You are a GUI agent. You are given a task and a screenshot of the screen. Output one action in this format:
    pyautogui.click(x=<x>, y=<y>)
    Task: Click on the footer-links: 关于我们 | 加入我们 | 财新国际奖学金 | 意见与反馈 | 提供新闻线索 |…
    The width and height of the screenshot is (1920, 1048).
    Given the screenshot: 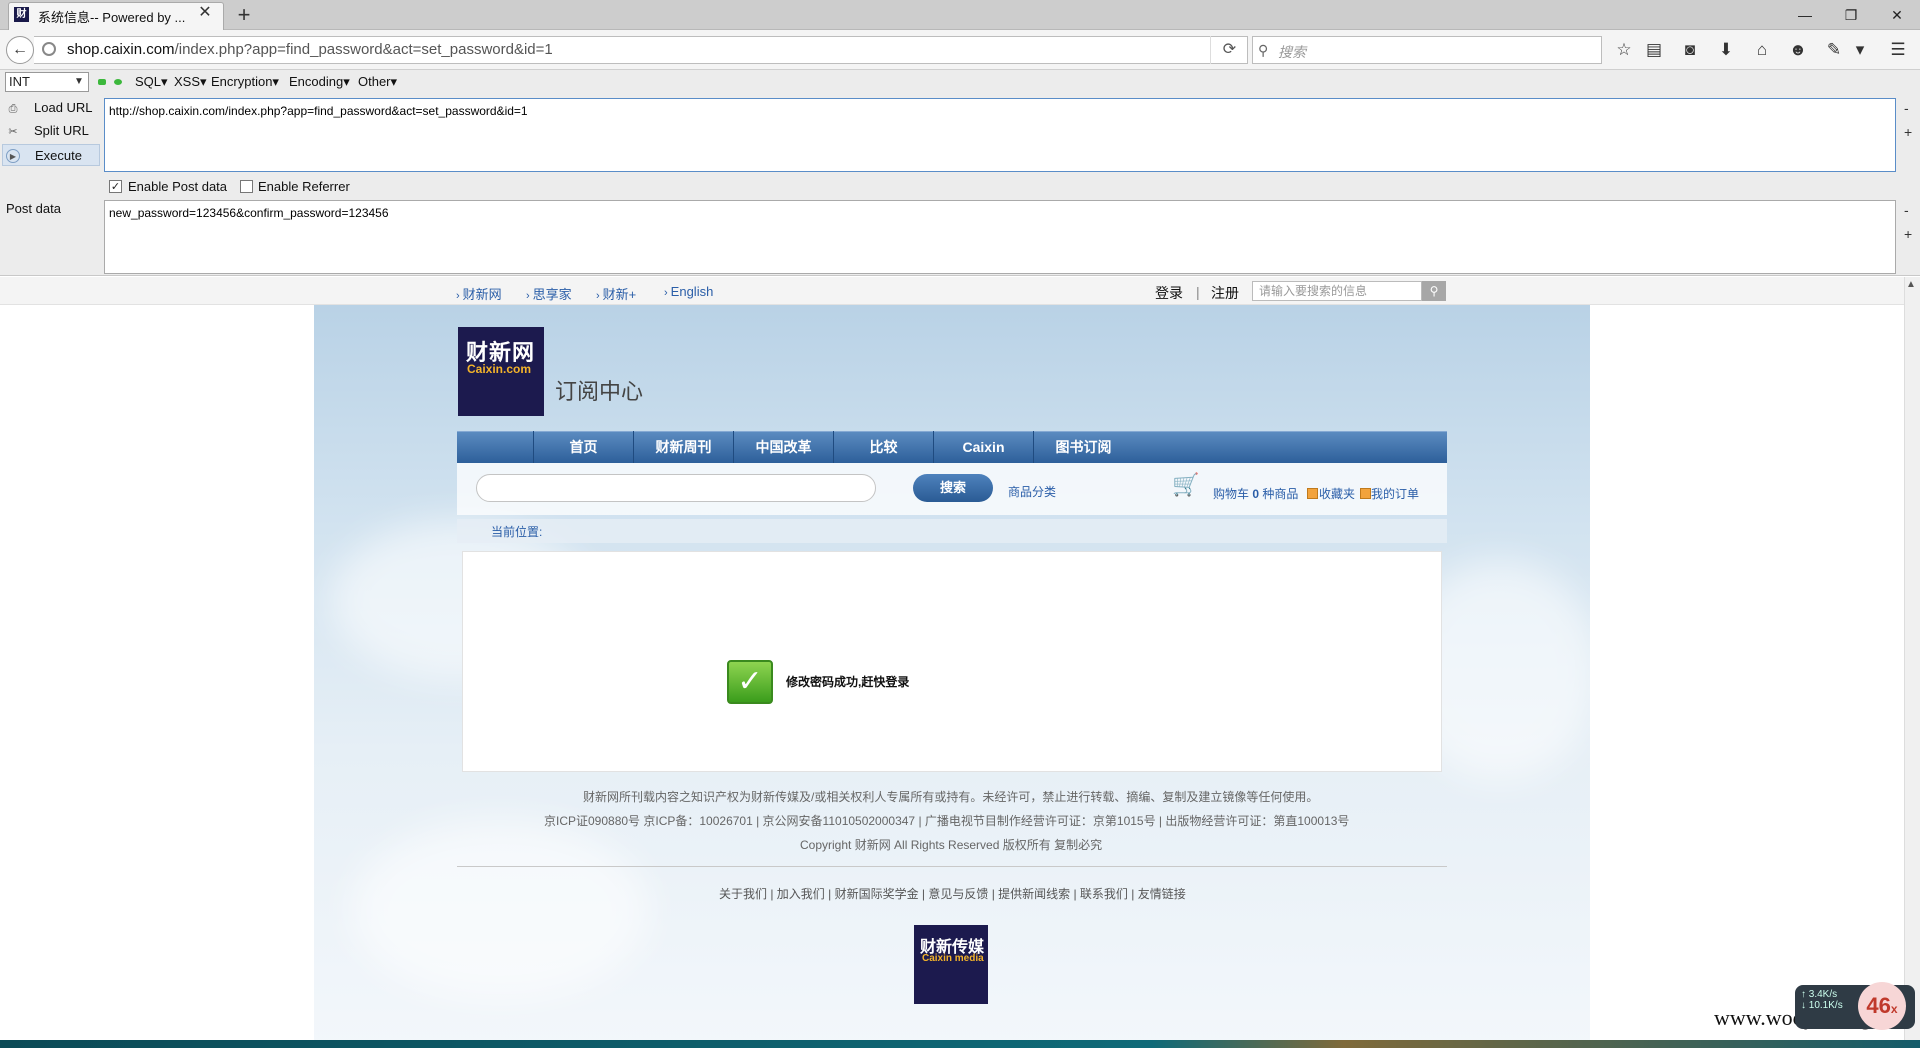 What is the action you would take?
    pyautogui.click(x=952, y=893)
    